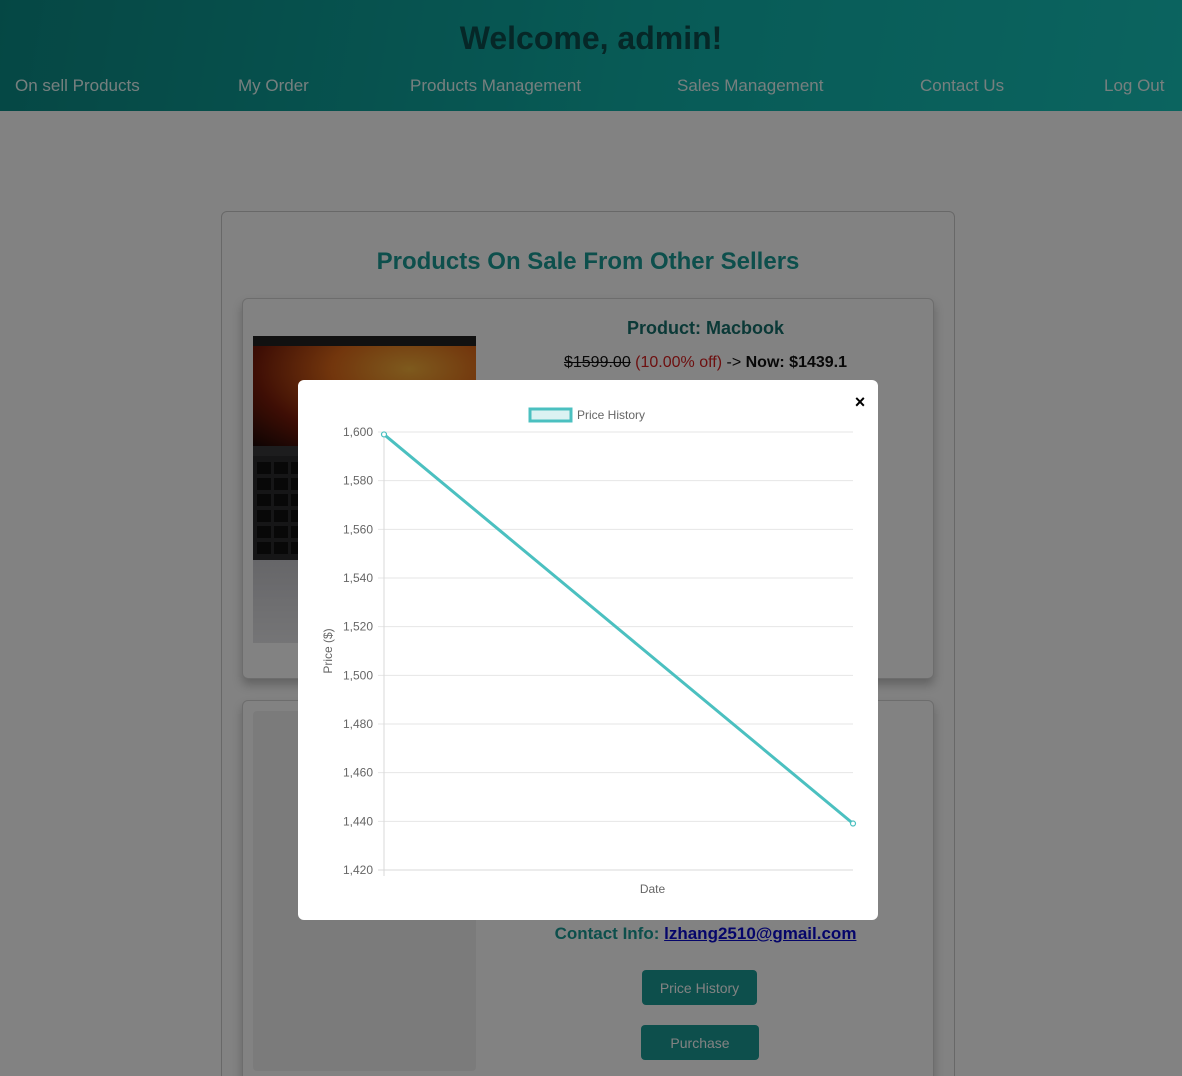 This screenshot has width=1182, height=1076. Describe the element at coordinates (550, 415) in the screenshot. I see `legend-swatch` at that location.